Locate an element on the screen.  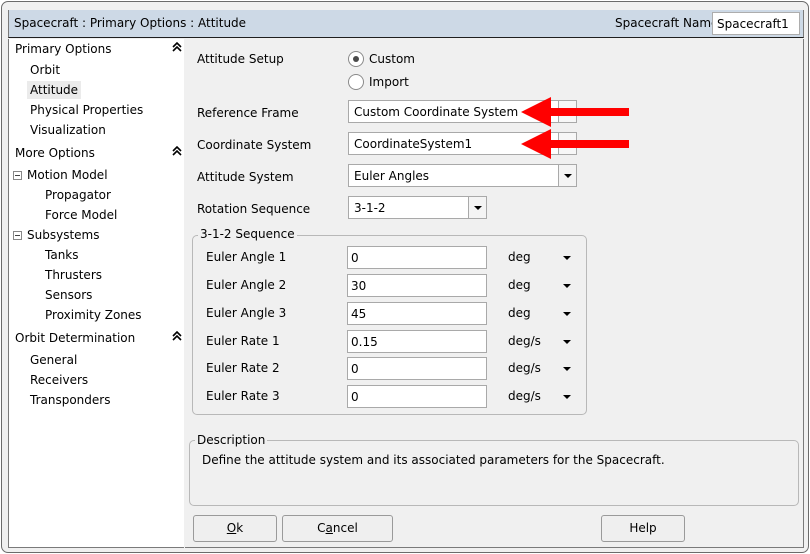
coordinate-system-label: Coordinate System is located at coordinates (254, 145).